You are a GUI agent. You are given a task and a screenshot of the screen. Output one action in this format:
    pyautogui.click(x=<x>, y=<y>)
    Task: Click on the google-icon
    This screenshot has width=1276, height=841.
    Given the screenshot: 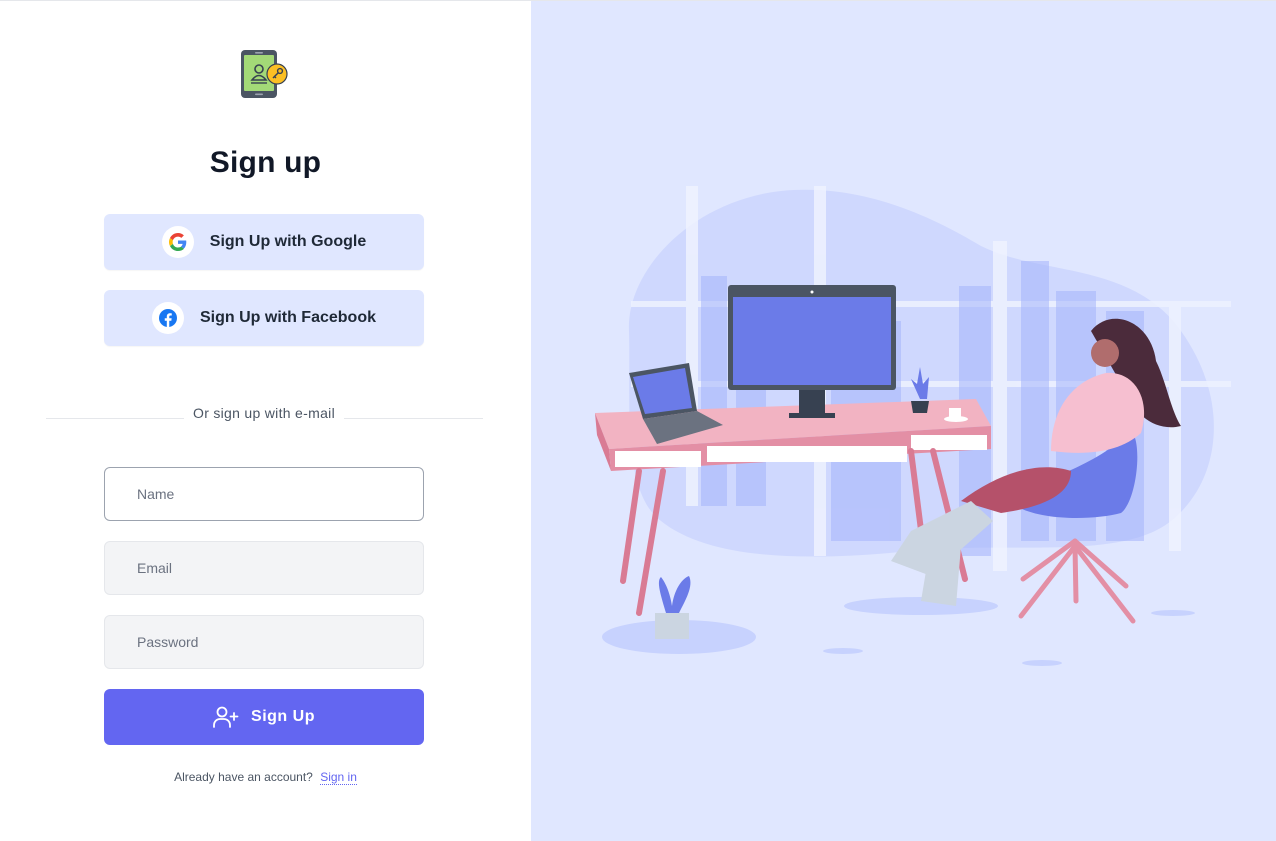 What is the action you would take?
    pyautogui.click(x=177, y=242)
    